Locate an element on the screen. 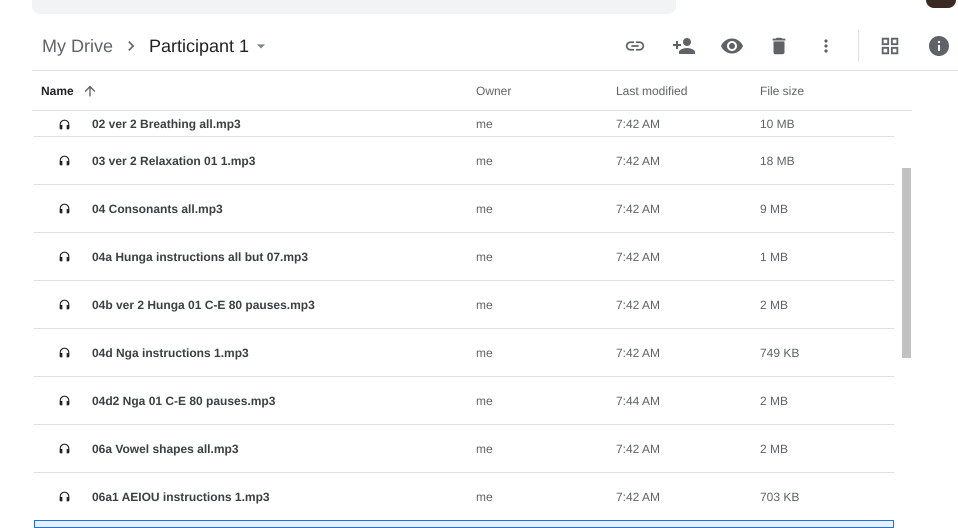 The height and width of the screenshot is (528, 958). size-cell-text: 10 MB is located at coordinates (778, 124).